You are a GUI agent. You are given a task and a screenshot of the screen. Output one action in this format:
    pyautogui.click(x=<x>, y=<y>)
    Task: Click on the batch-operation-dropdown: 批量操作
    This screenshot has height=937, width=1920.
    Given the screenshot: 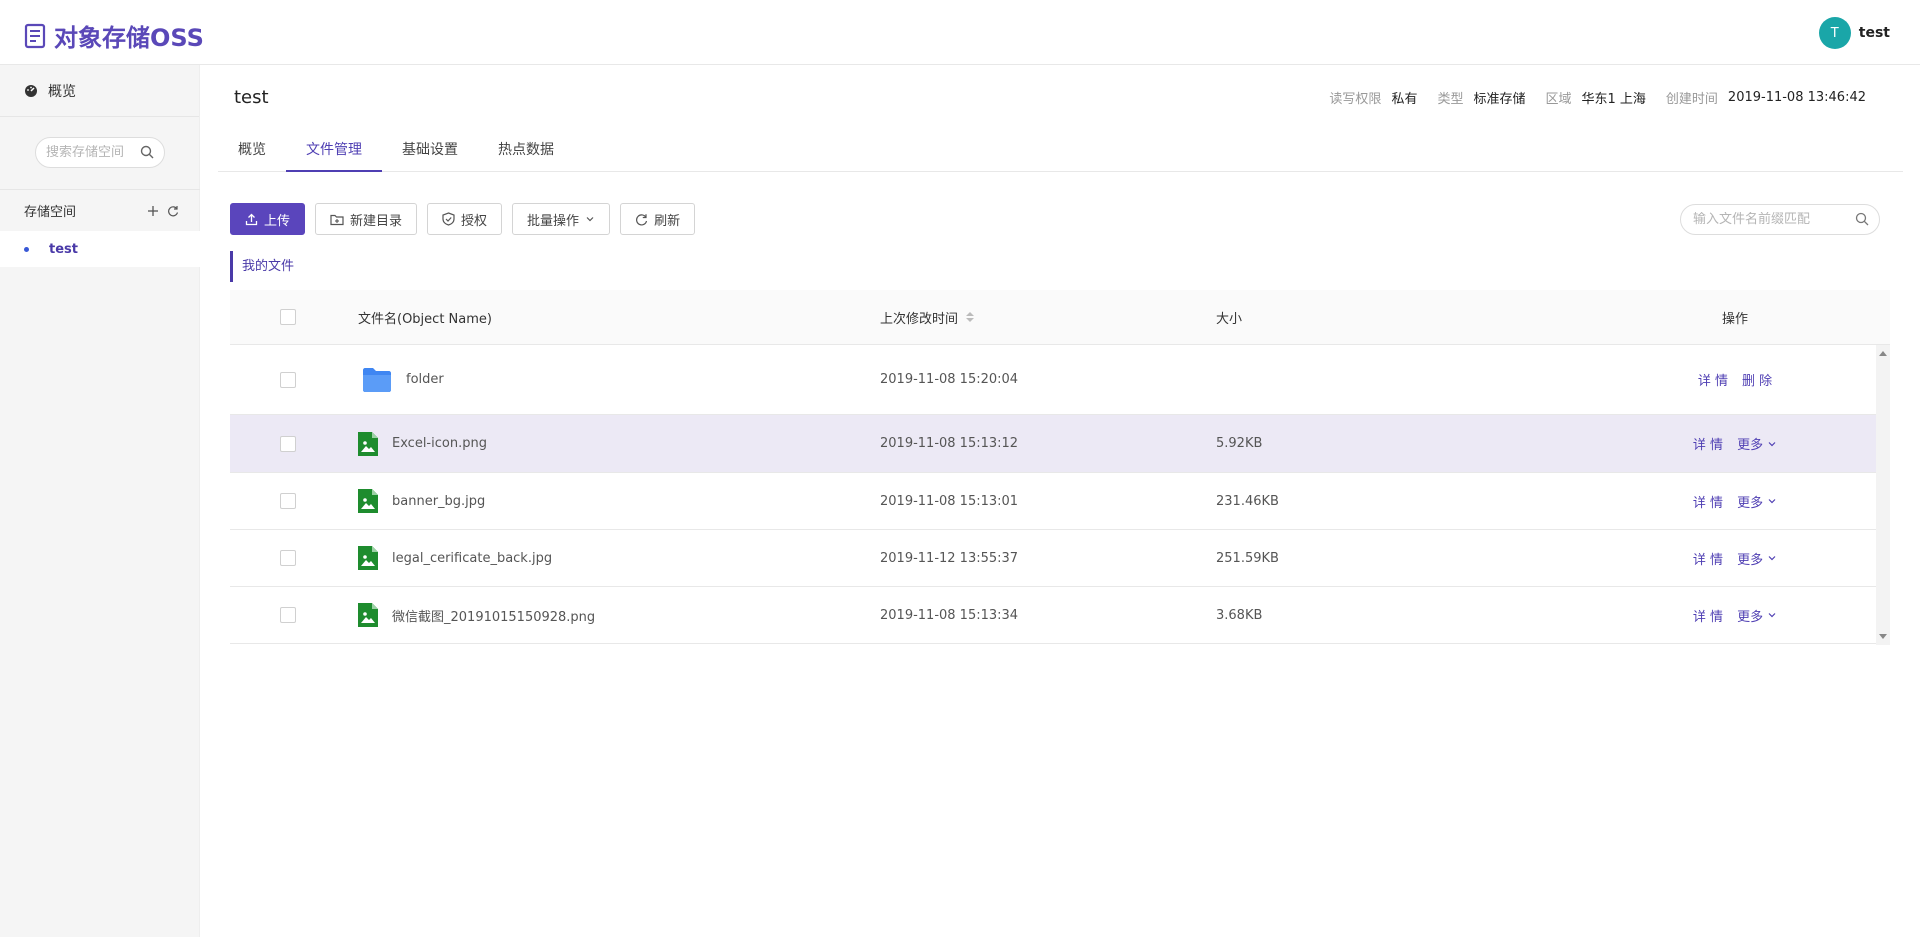 What is the action you would take?
    pyautogui.click(x=561, y=219)
    